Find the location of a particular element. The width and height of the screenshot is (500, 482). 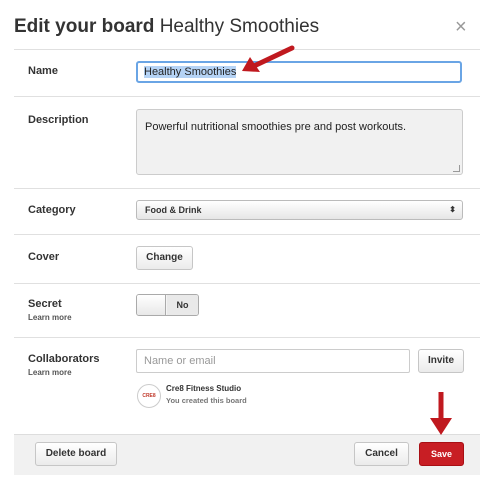

collaborator-role: You created this board is located at coordinates (206, 400).